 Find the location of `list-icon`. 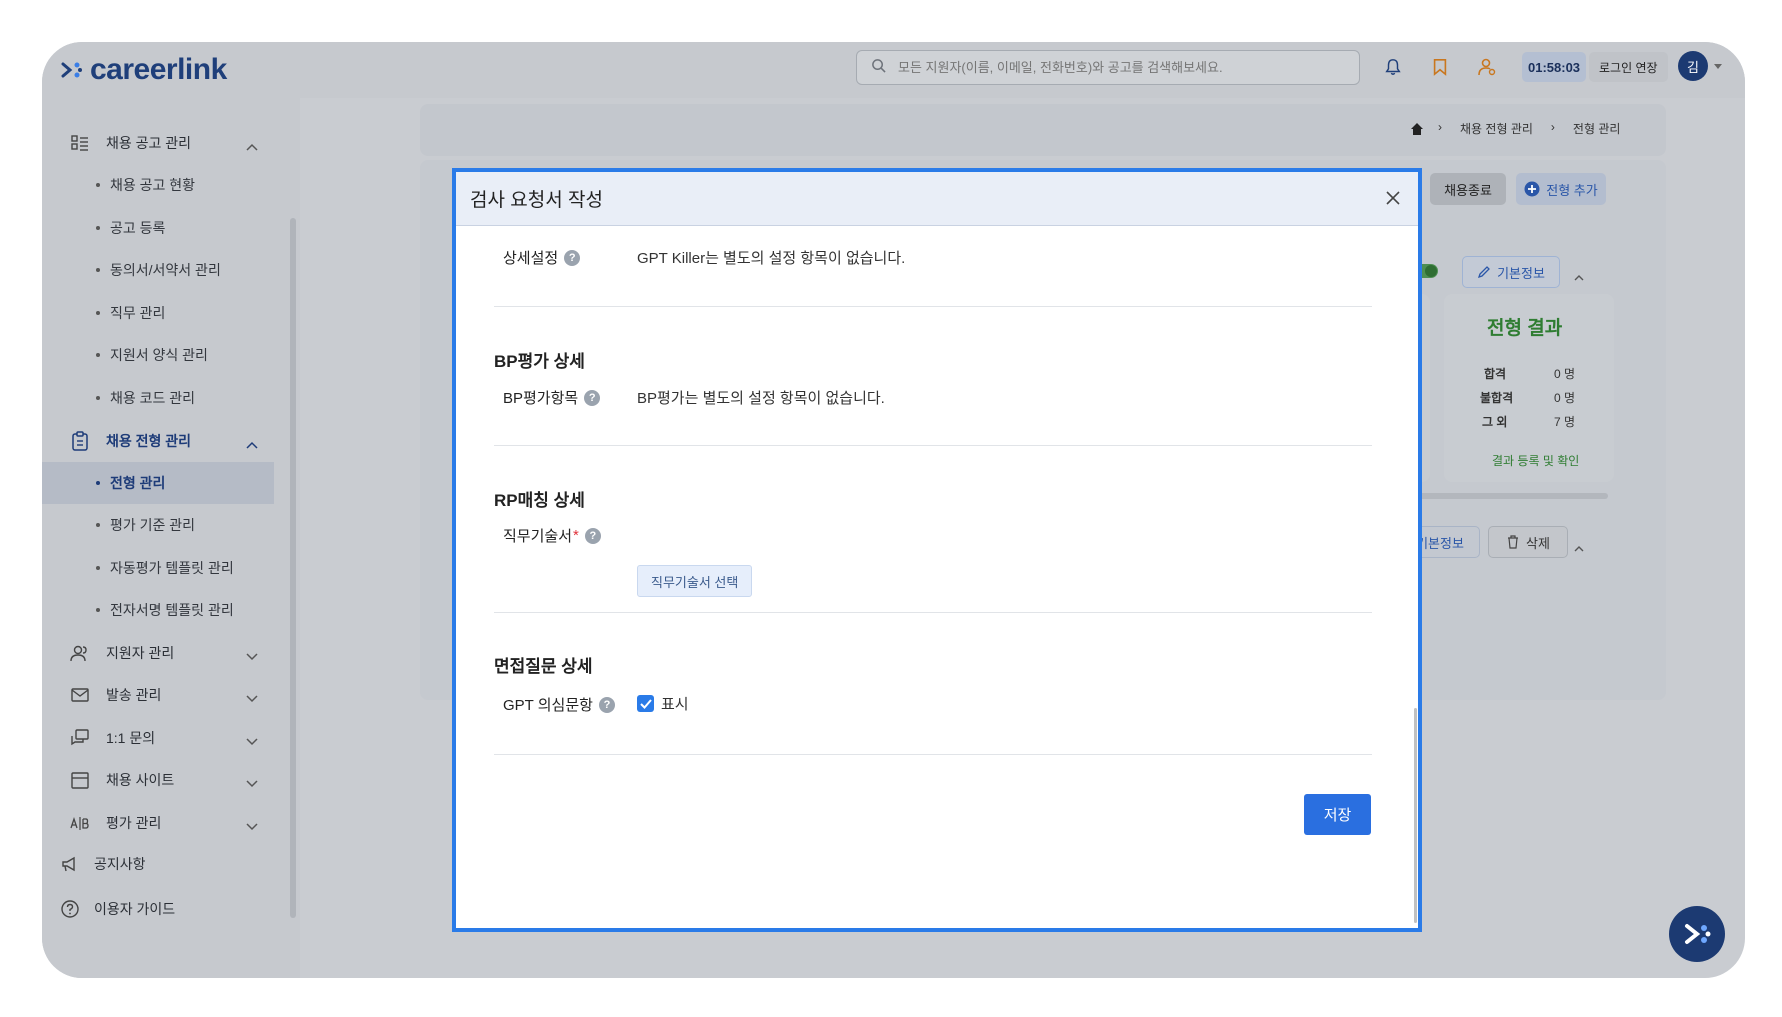

list-icon is located at coordinates (80, 143).